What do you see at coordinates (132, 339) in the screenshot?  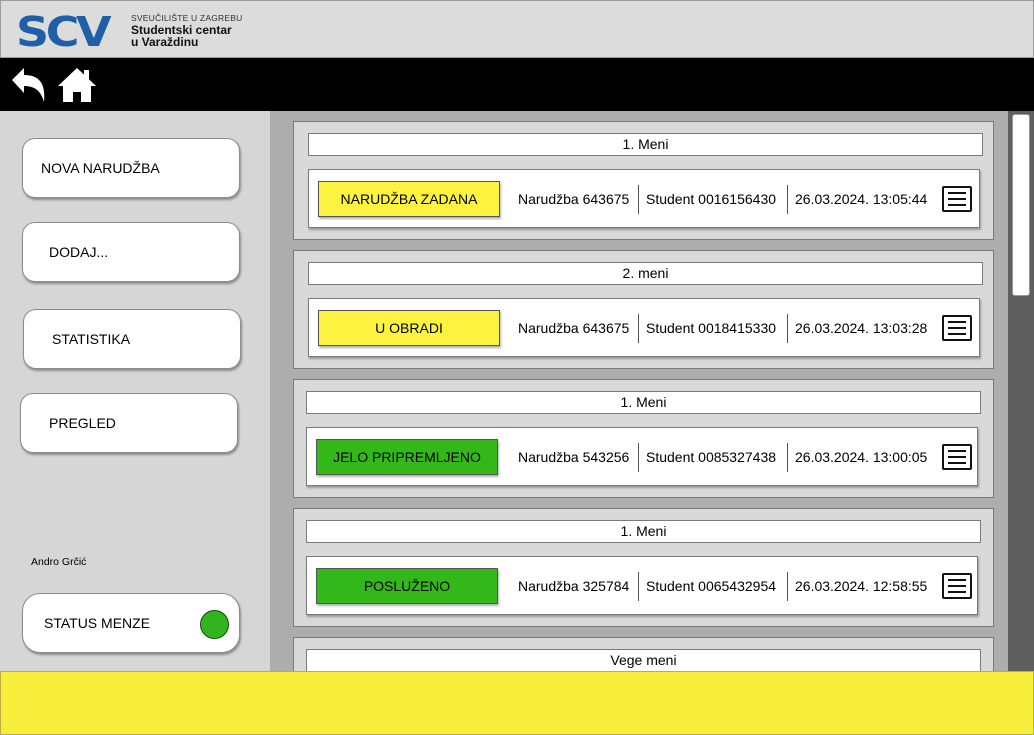 I see `statistics-button: STATISTIKA` at bounding box center [132, 339].